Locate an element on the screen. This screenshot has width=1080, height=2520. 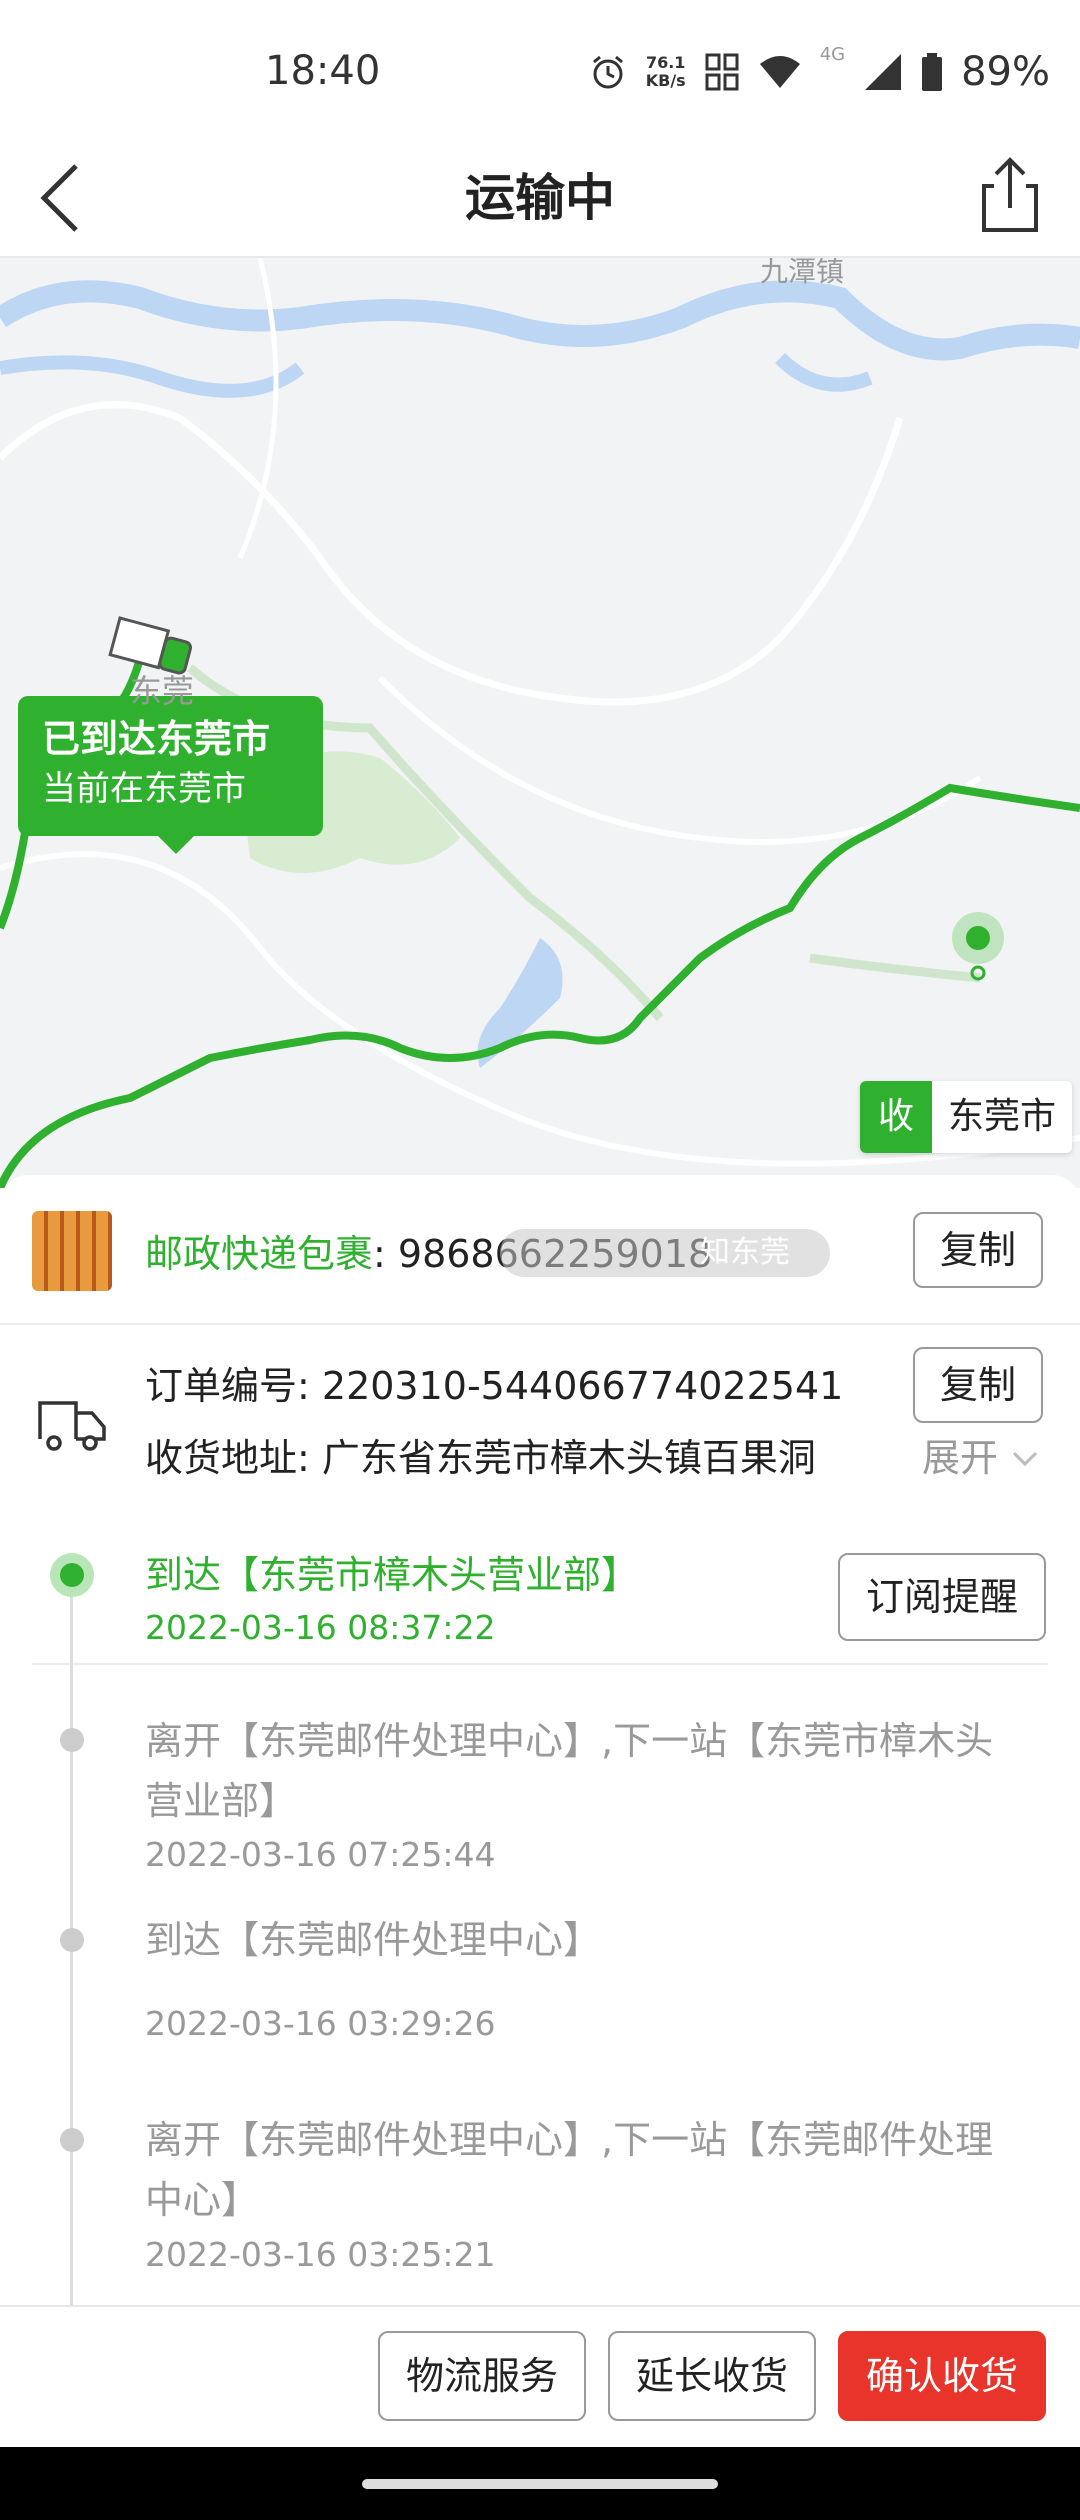
timeline-dot-current is located at coordinates (72, 1575).